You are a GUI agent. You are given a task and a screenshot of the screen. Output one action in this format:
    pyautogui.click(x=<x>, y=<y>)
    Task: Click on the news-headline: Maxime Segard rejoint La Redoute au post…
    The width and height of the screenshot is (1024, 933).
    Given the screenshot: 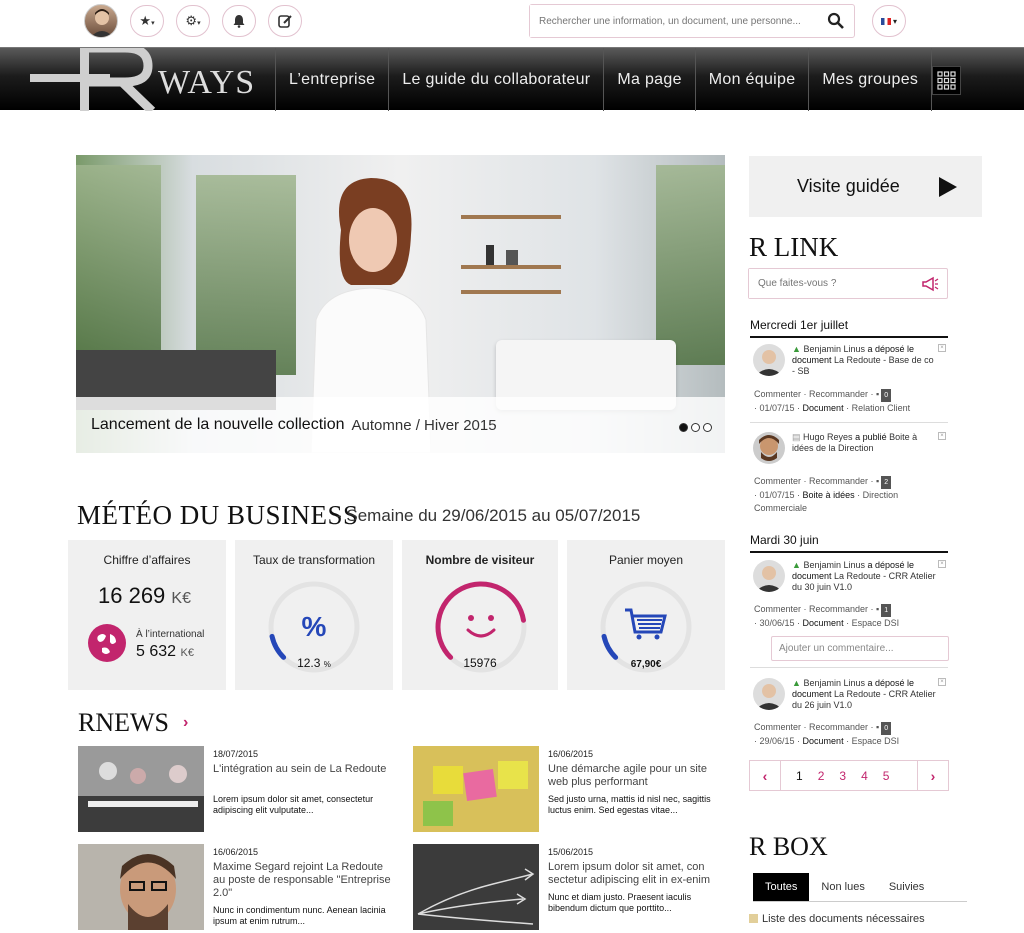 What is the action you would take?
    pyautogui.click(x=303, y=880)
    